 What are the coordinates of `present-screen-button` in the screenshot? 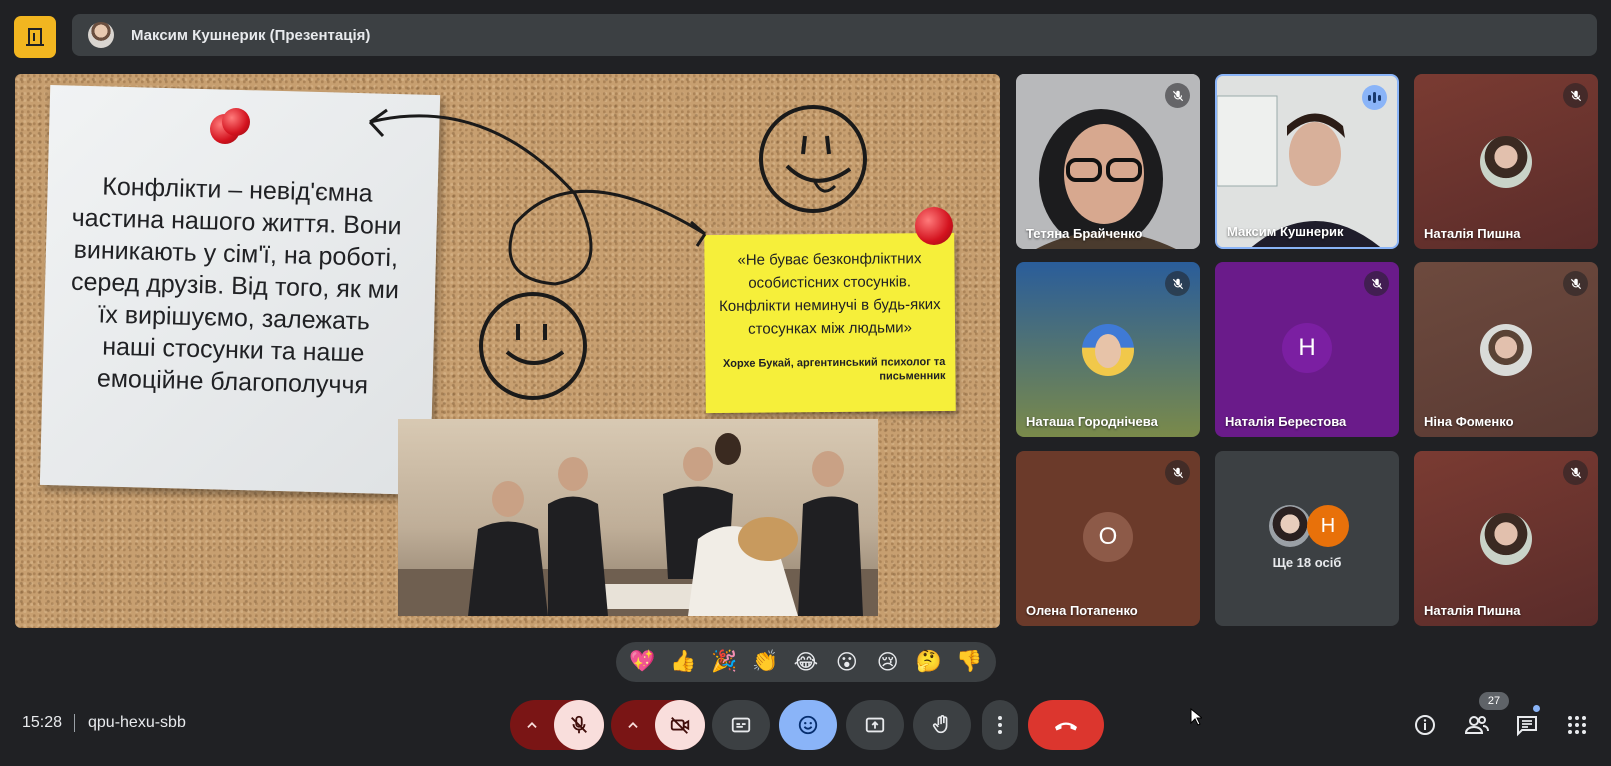 It's located at (875, 725).